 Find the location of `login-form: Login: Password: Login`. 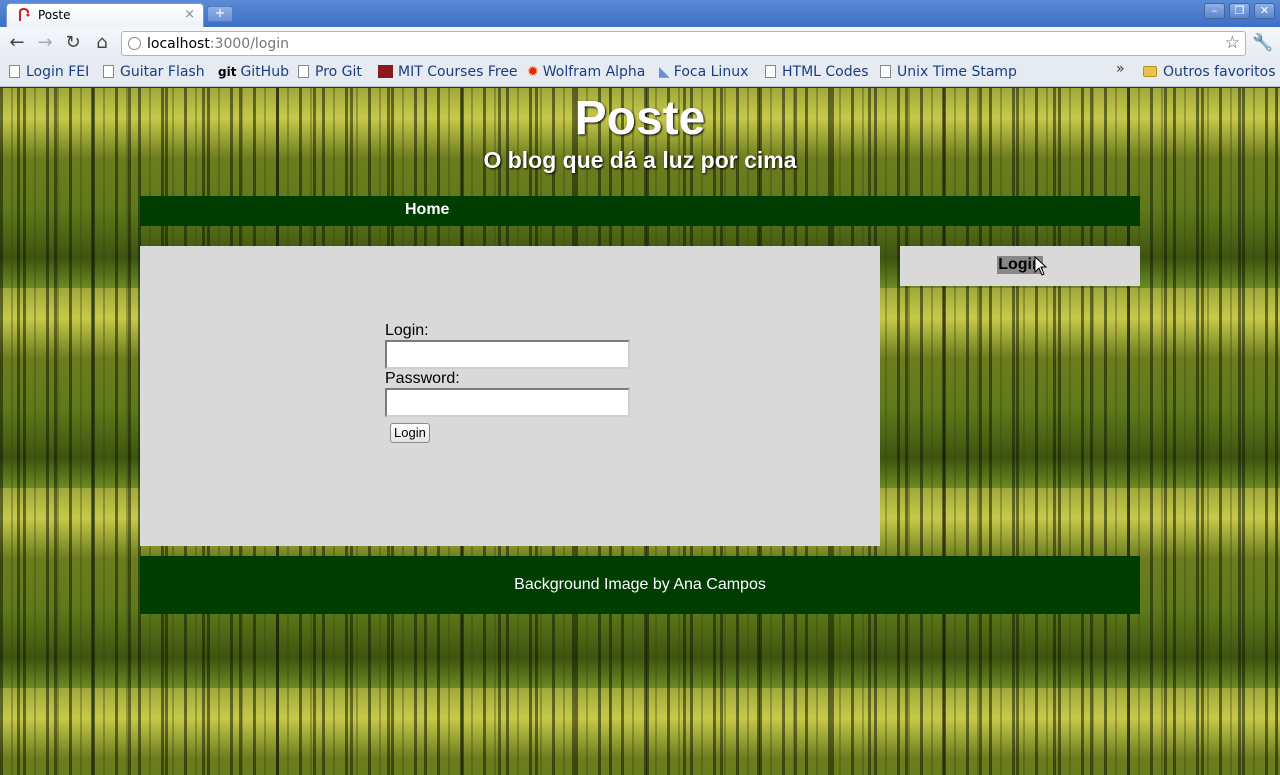

login-form: Login: Password: Login is located at coordinates (507, 382).